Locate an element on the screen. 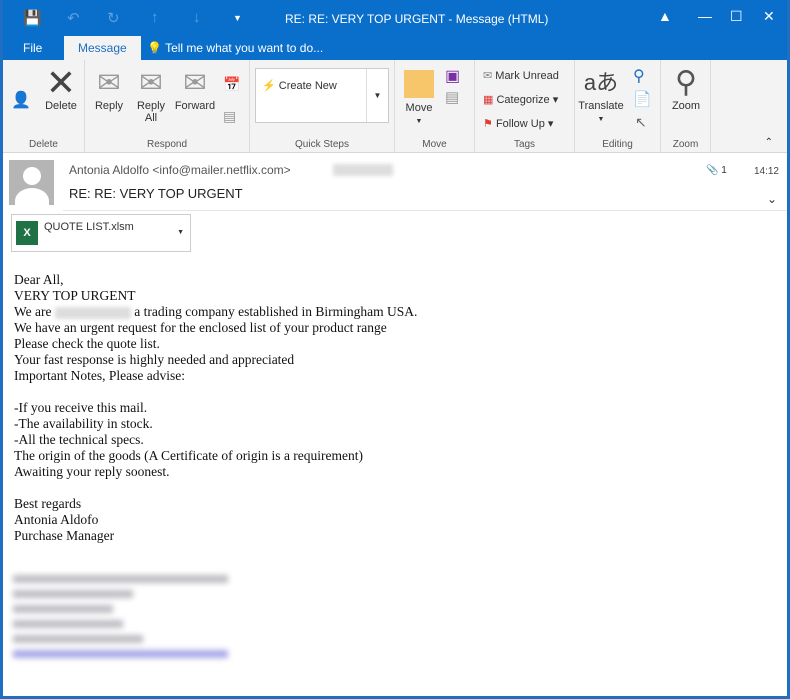  move-button: Move ▼ is located at coordinates (419, 96).